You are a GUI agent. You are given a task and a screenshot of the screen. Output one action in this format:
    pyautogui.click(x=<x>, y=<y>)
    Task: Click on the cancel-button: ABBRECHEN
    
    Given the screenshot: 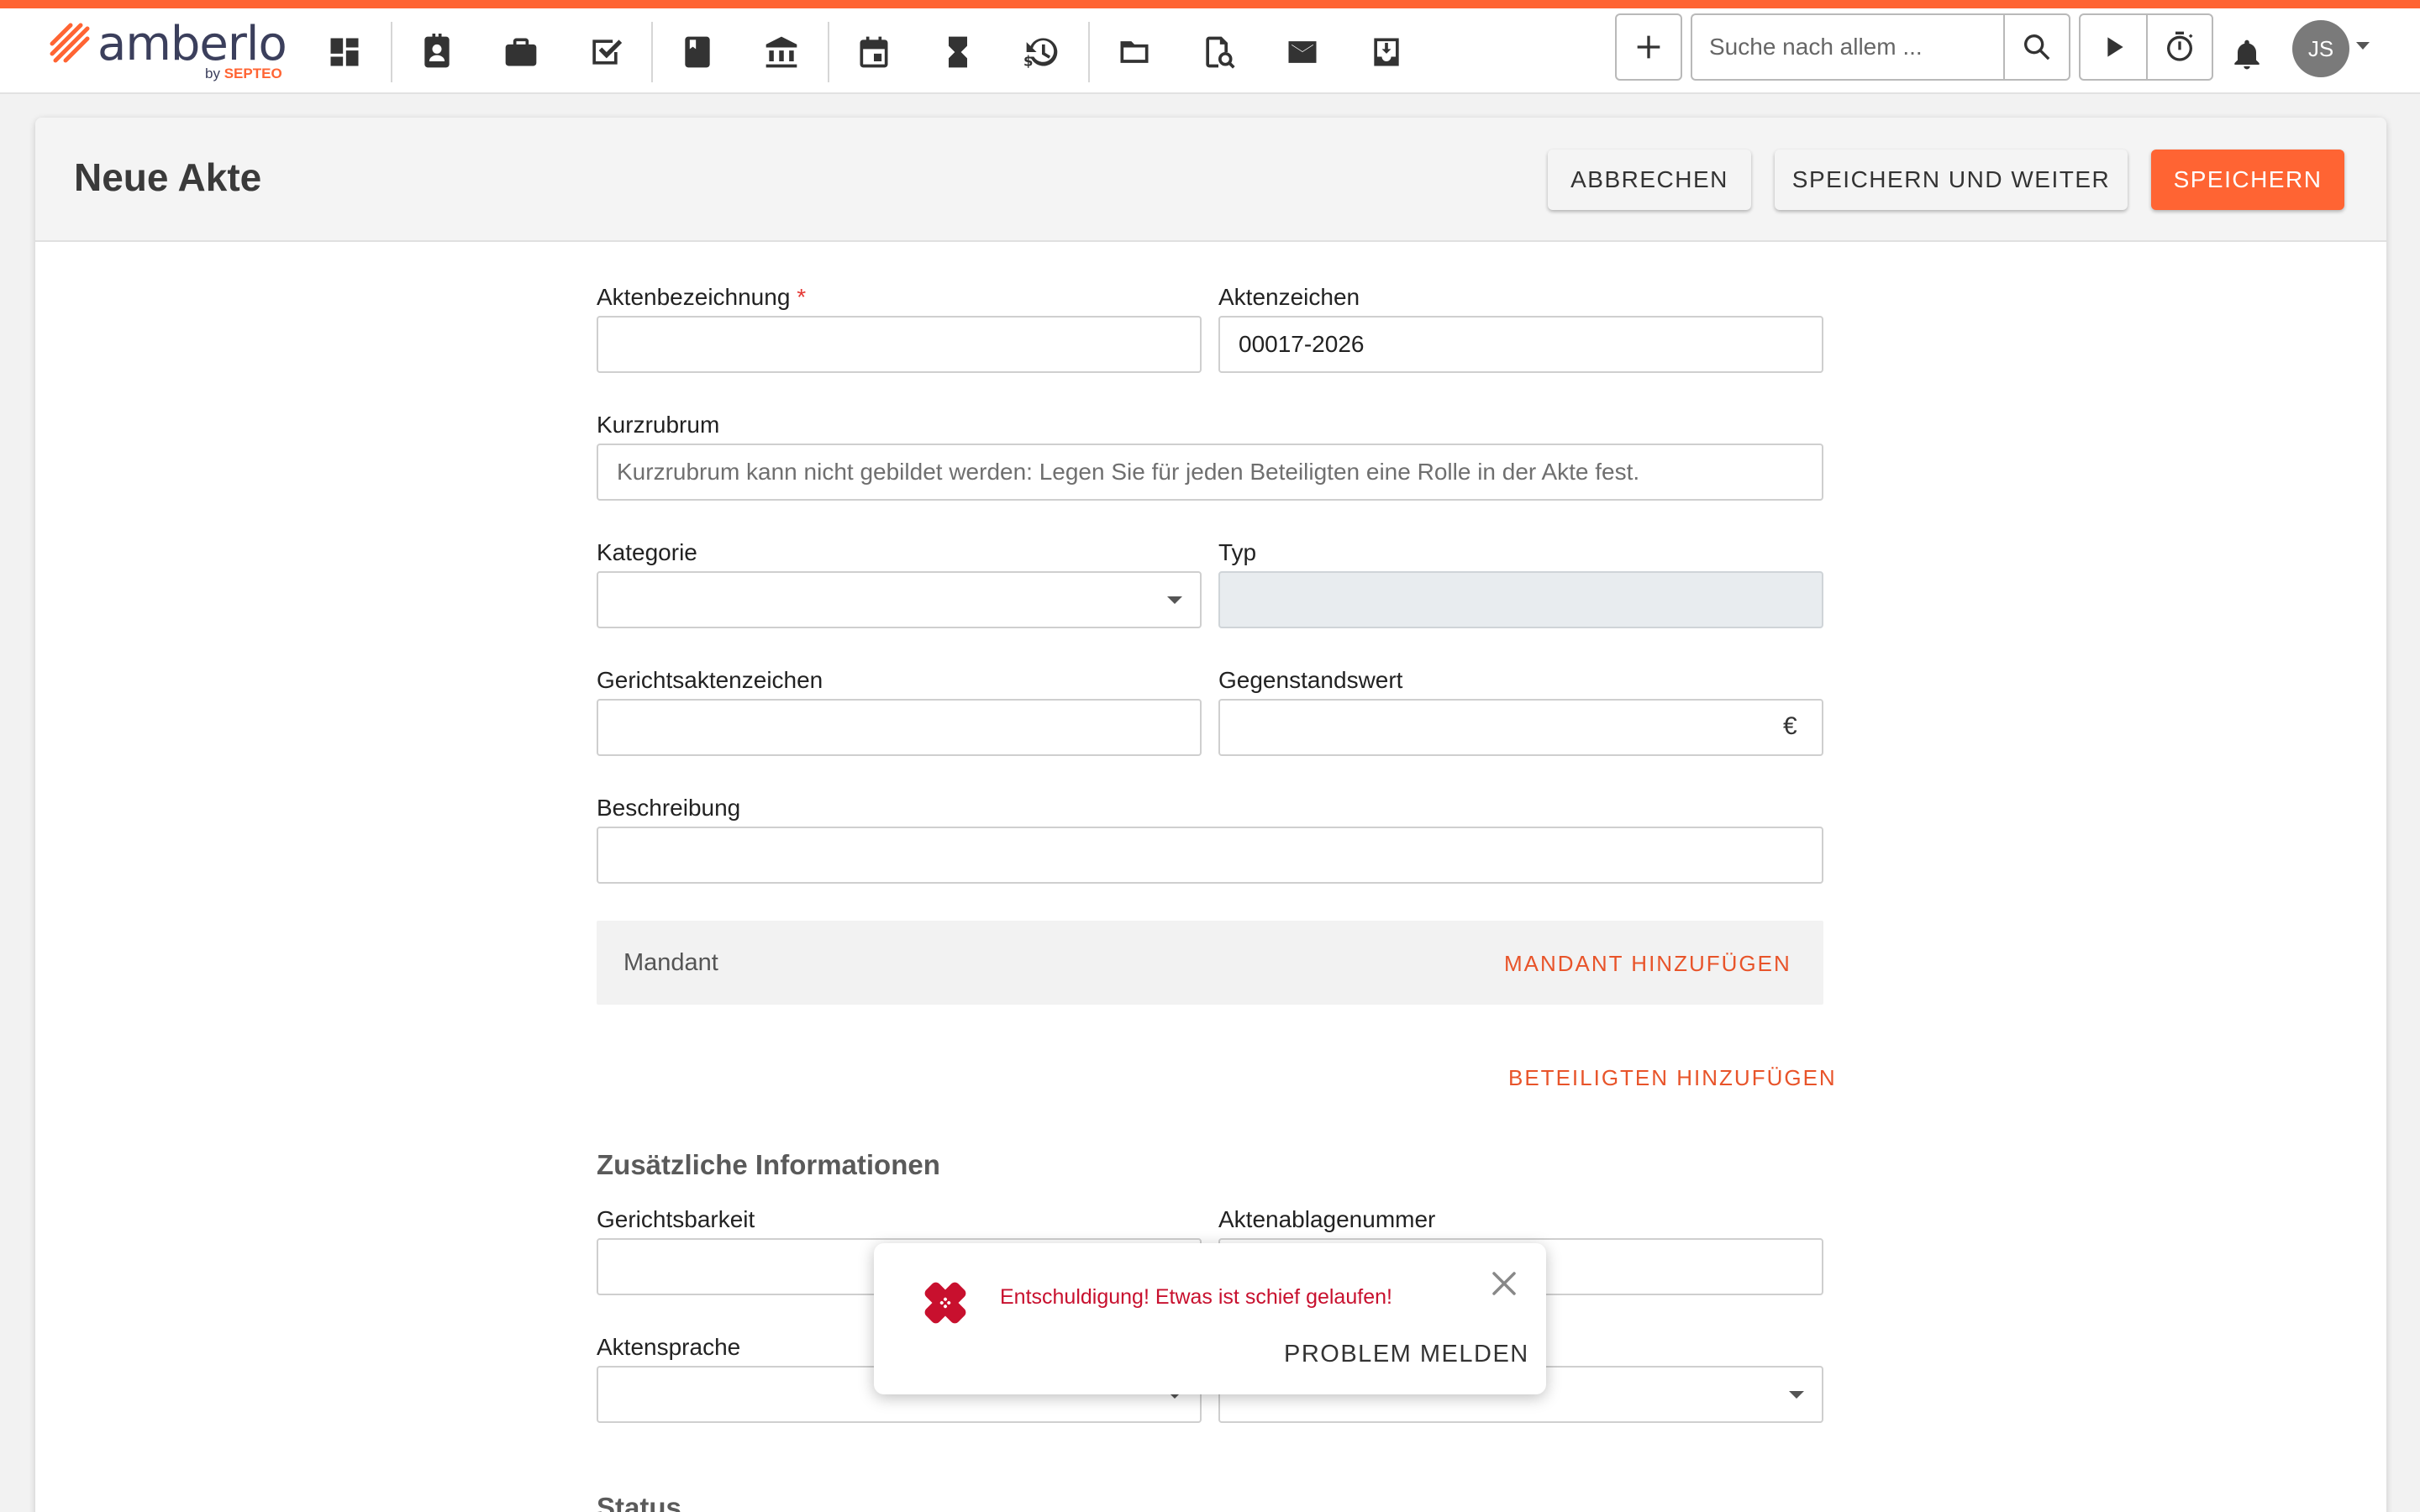 What is the action you would take?
    pyautogui.click(x=1650, y=180)
    